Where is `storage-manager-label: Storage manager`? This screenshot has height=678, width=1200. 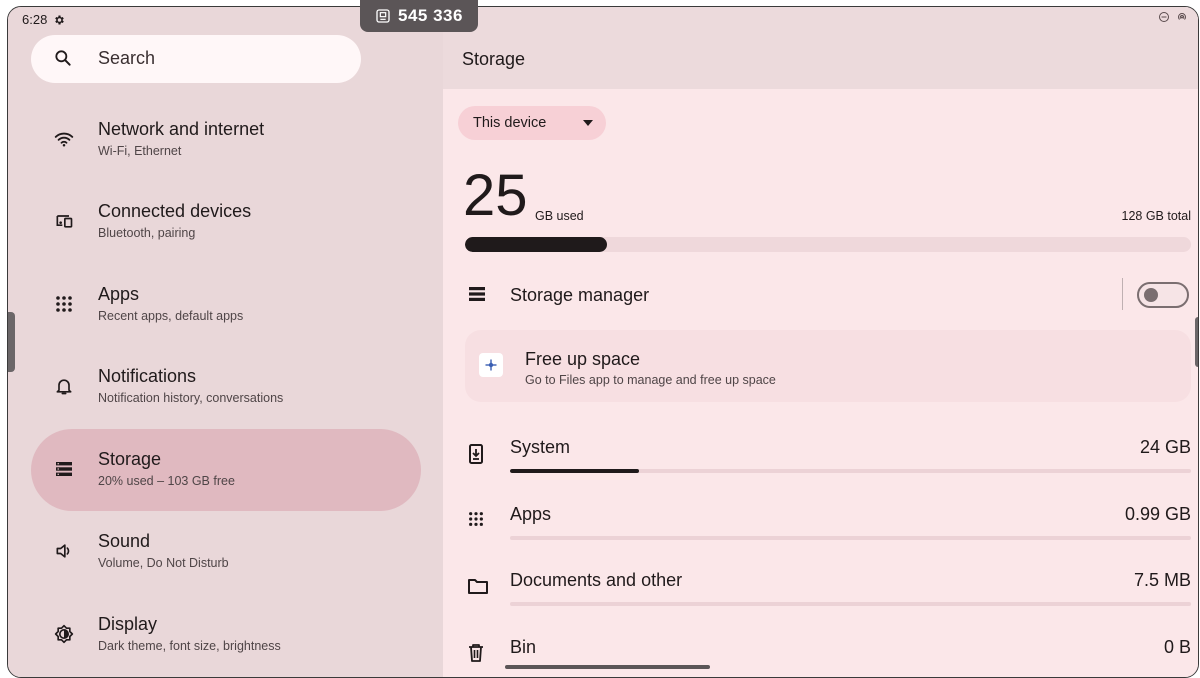 storage-manager-label: Storage manager is located at coordinates (580, 295).